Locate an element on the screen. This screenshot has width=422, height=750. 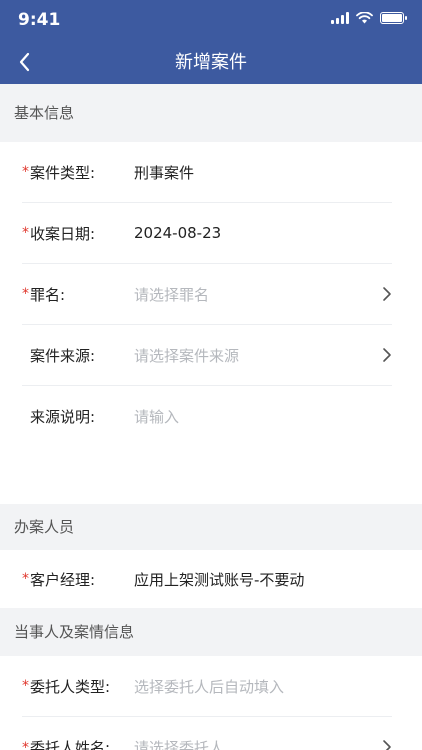
case-source-label: 案件来源: is located at coordinates (63, 355).